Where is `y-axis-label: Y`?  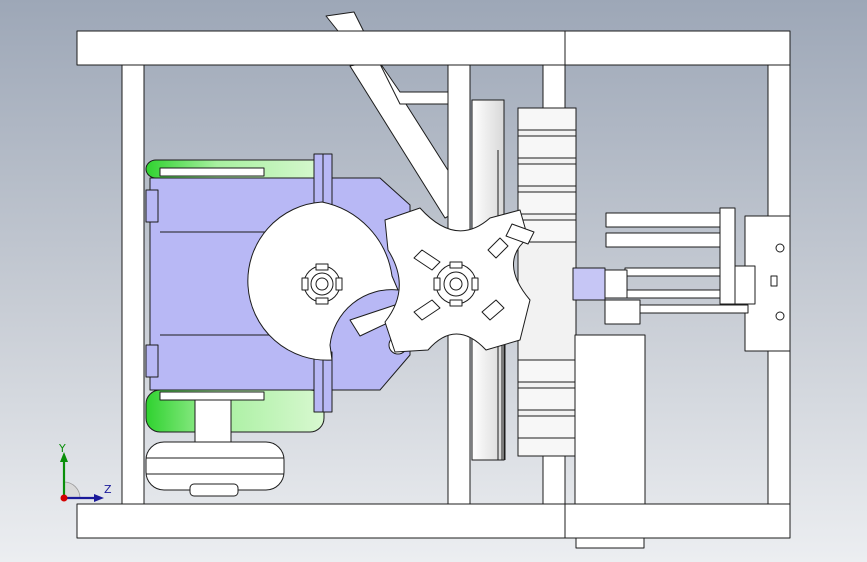 y-axis-label: Y is located at coordinates (62, 448).